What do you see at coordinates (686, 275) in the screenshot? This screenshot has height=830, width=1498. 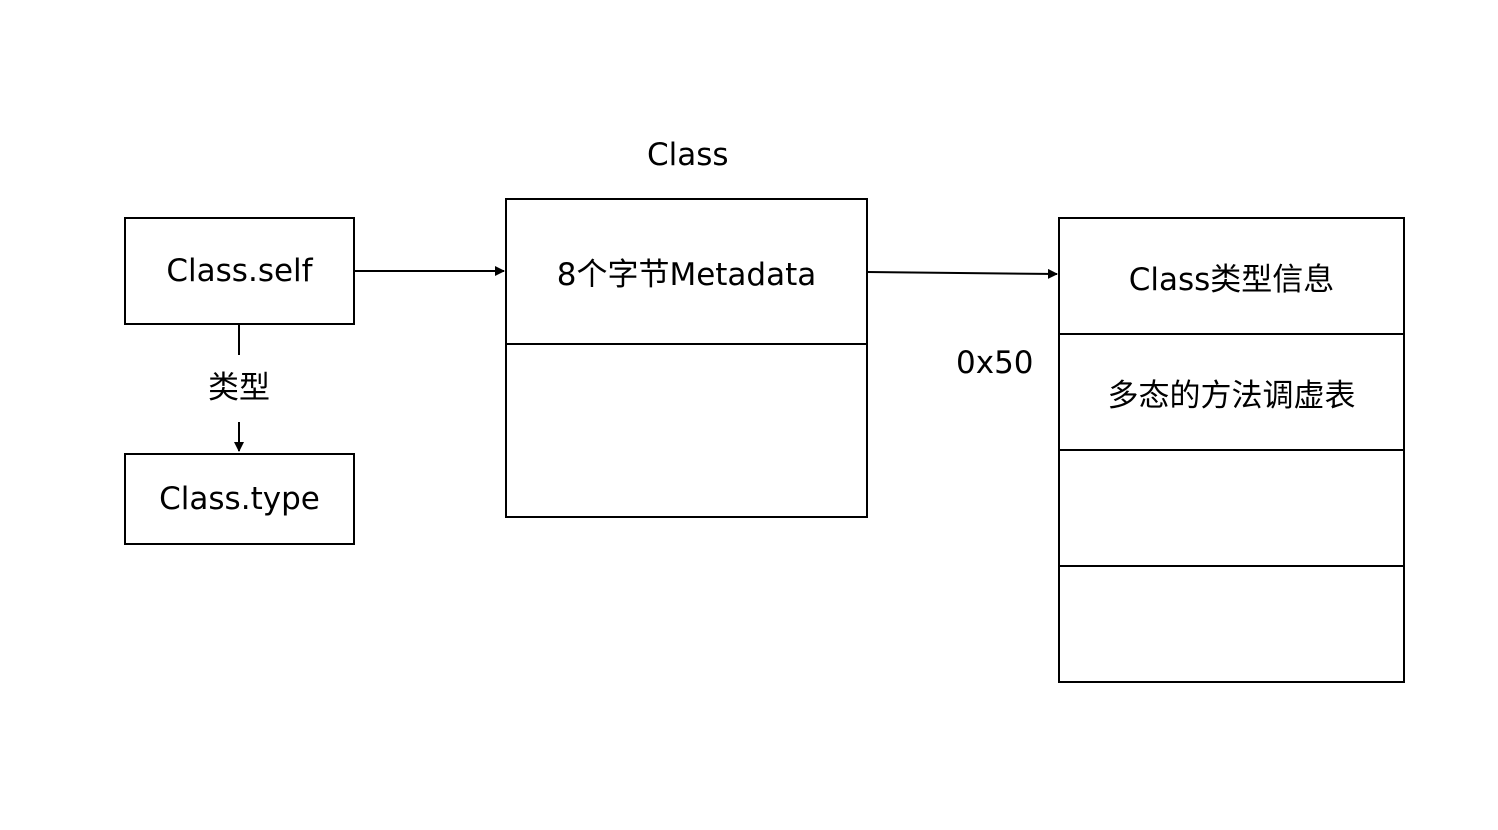 I see `class-struct-metadata-label: 8个字节Metadata` at bounding box center [686, 275].